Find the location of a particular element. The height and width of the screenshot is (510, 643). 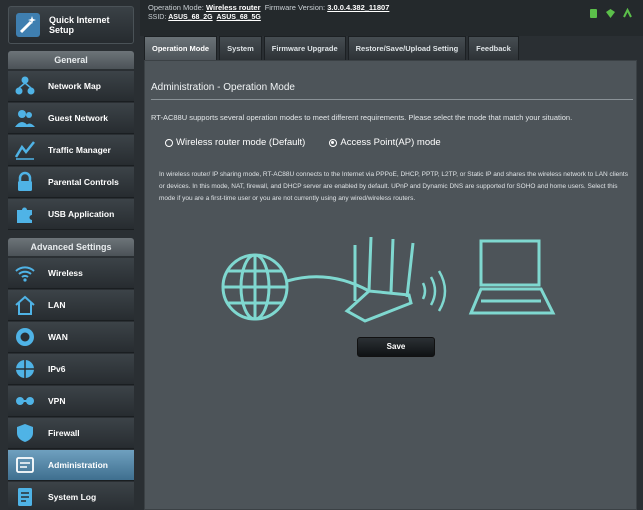

puzzle-icon is located at coordinates (24, 215).